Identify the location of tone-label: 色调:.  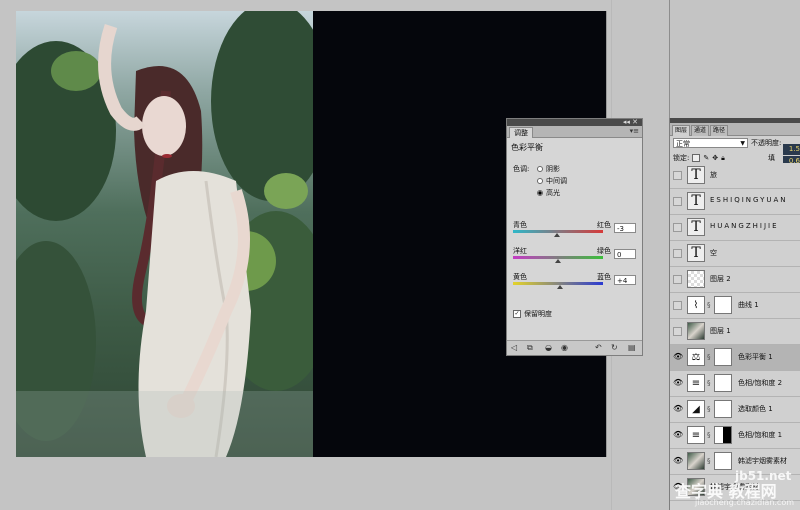
(521, 169).